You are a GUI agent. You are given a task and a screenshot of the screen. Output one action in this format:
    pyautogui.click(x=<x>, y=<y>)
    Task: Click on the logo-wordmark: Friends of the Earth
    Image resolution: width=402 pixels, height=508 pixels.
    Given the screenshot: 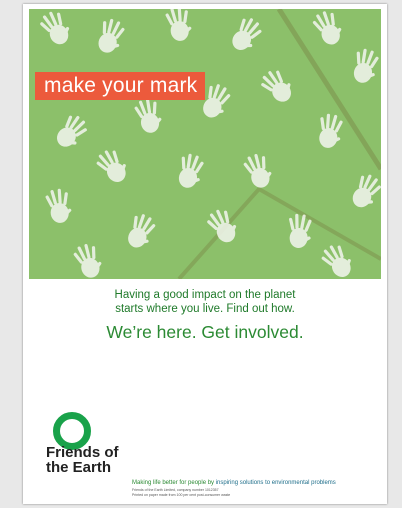 What is the action you would take?
    pyautogui.click(x=82, y=460)
    